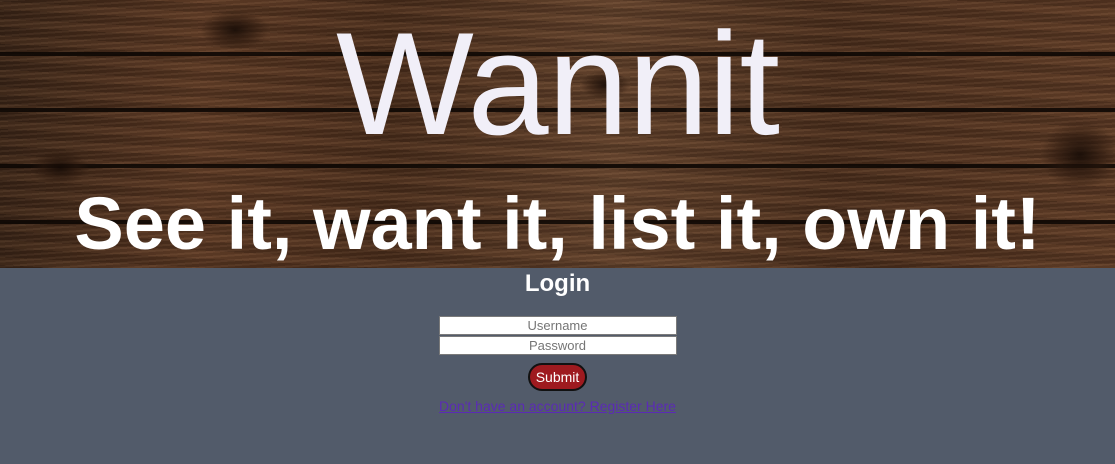 The height and width of the screenshot is (464, 1115). Describe the element at coordinates (557, 325) in the screenshot. I see `username-input` at that location.